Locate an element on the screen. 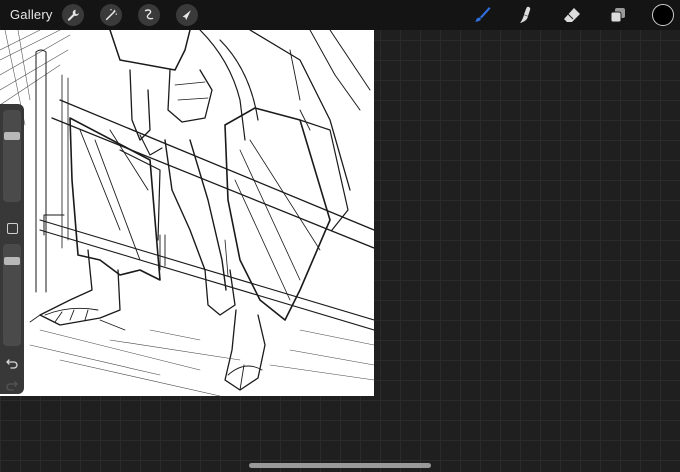 This screenshot has width=680, height=472. side-toolbar is located at coordinates (12, 249).